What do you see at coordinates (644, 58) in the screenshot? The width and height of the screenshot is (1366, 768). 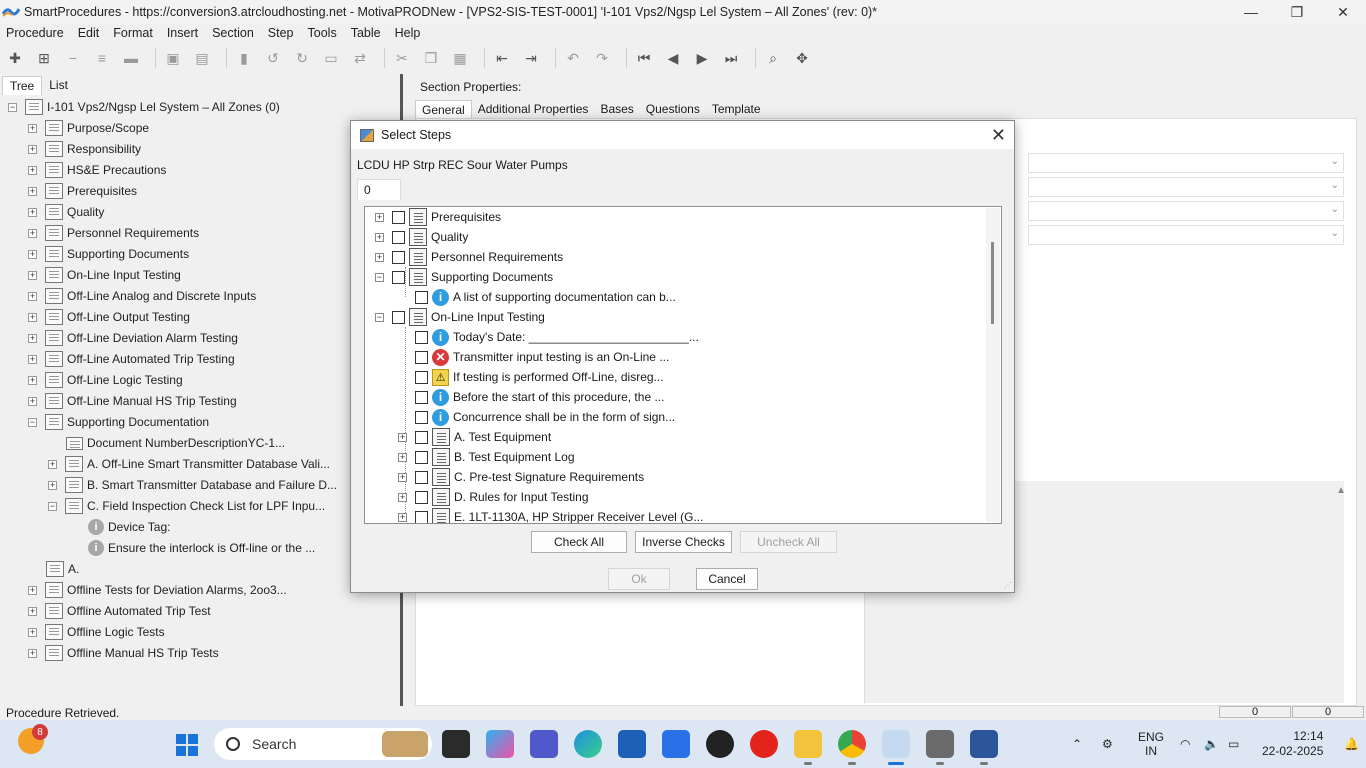 I see `first-icon: ⏮` at bounding box center [644, 58].